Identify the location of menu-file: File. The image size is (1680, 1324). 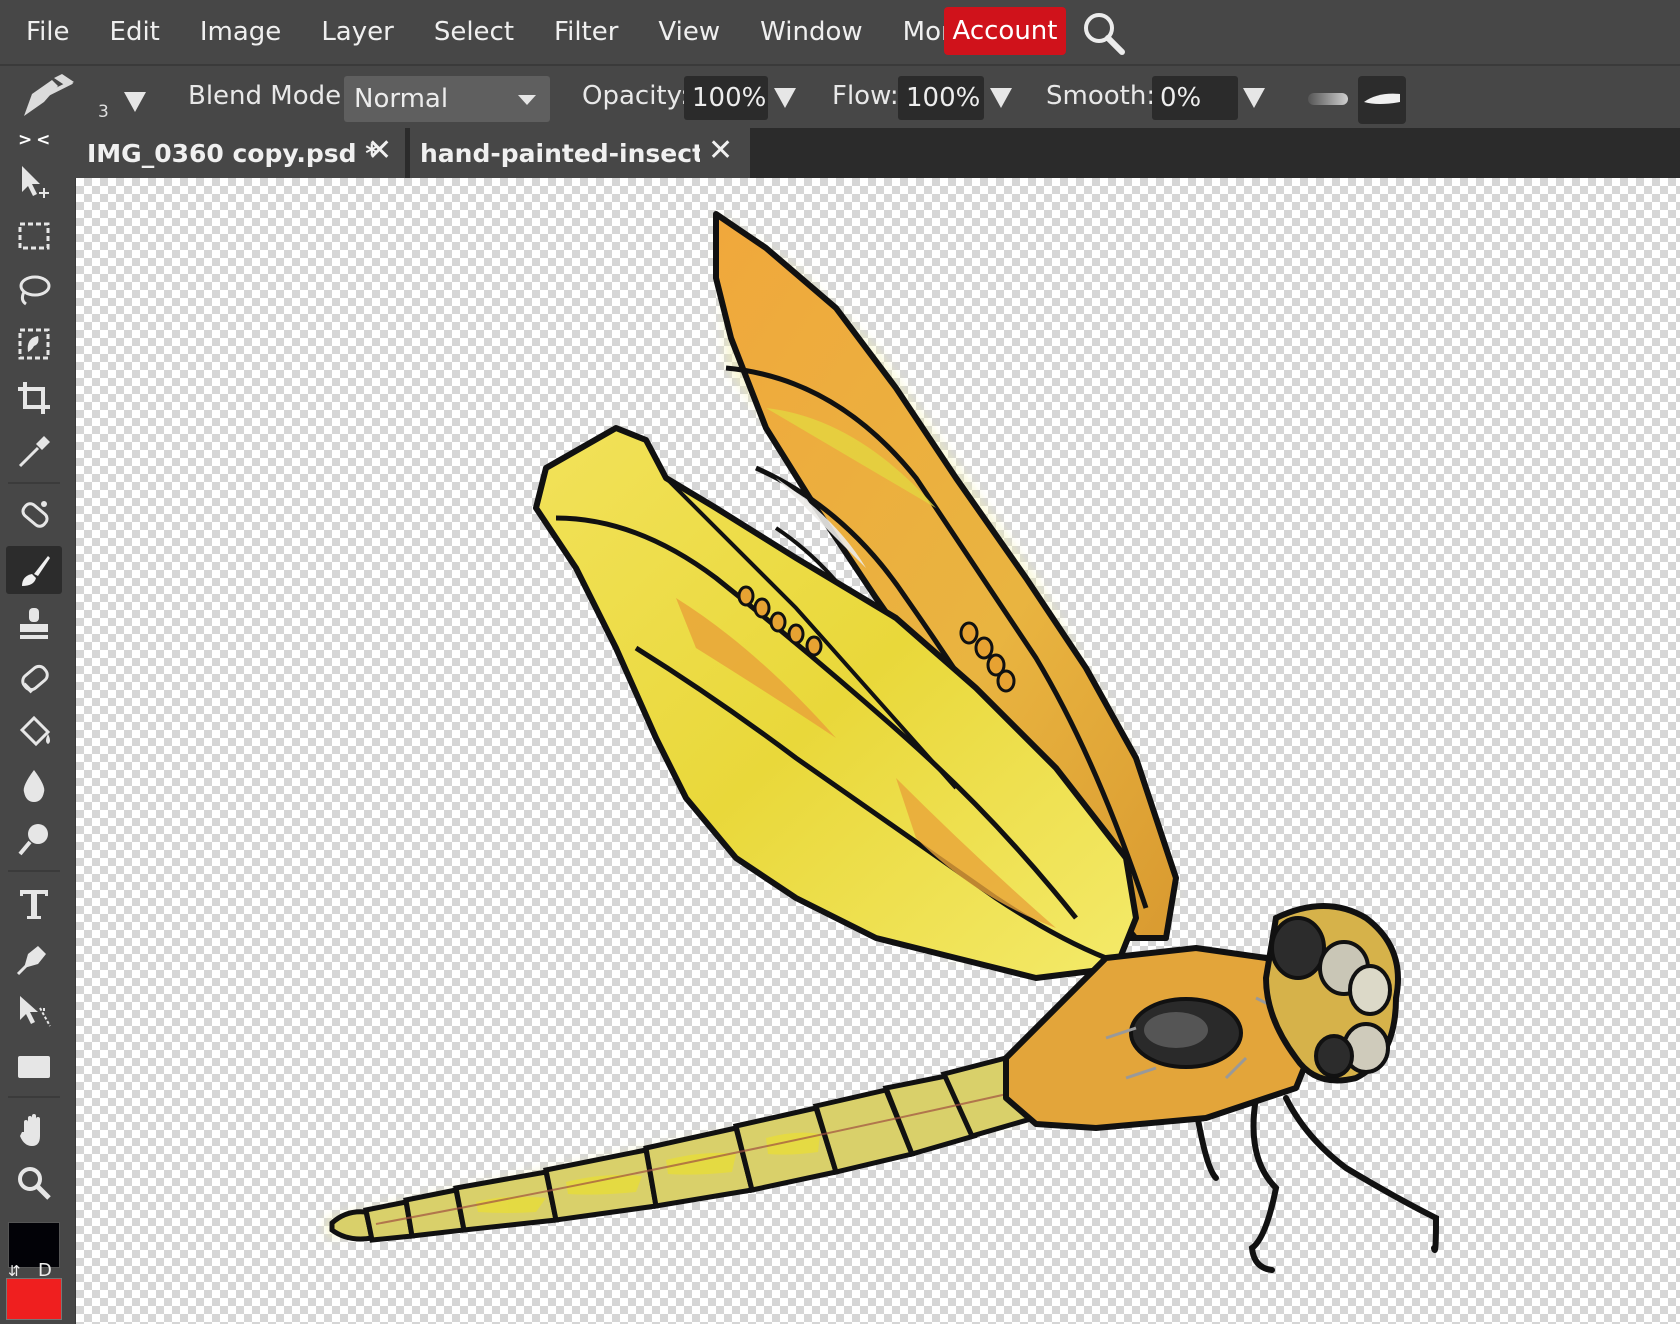
(48, 32).